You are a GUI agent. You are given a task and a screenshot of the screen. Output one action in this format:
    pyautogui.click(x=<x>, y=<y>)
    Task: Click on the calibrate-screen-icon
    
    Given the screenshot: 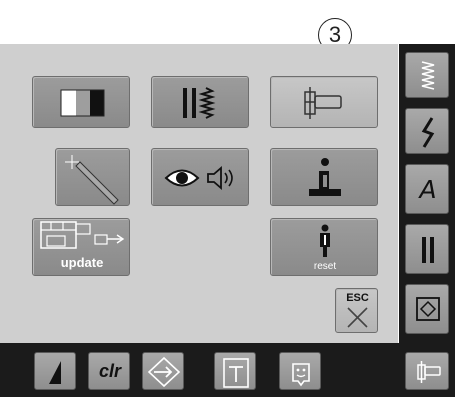 What is the action you would take?
    pyautogui.click(x=92, y=180)
    